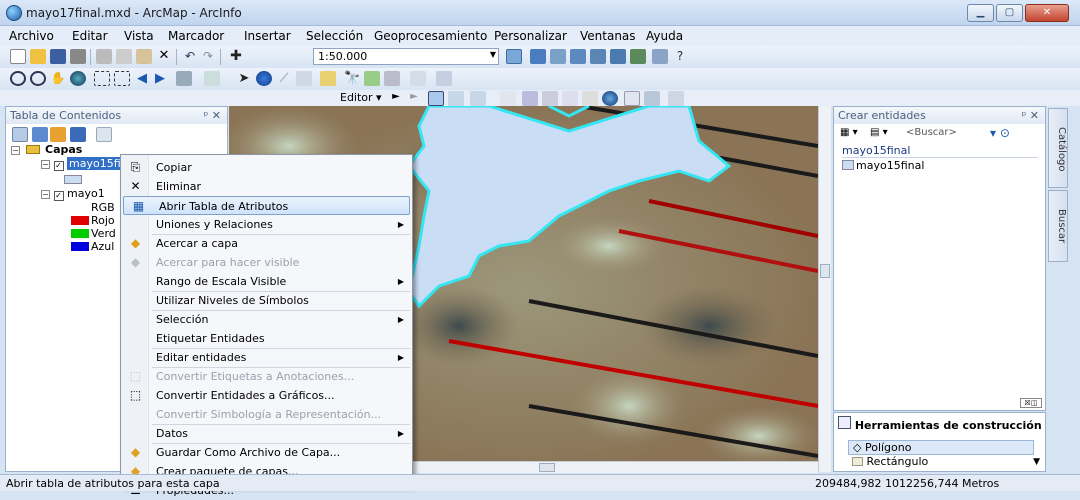  What do you see at coordinates (139, 36) in the screenshot?
I see `menu-vista: Vista` at bounding box center [139, 36].